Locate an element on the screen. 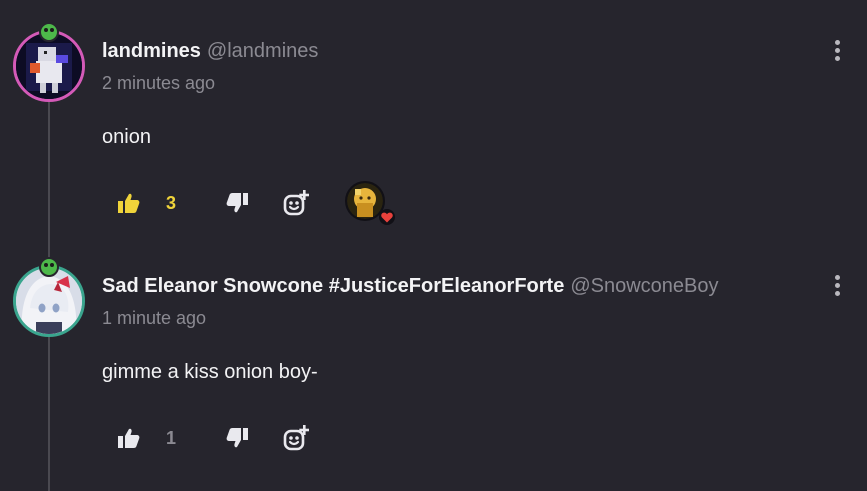  comment-actions: 1 is located at coordinates (310, 438).